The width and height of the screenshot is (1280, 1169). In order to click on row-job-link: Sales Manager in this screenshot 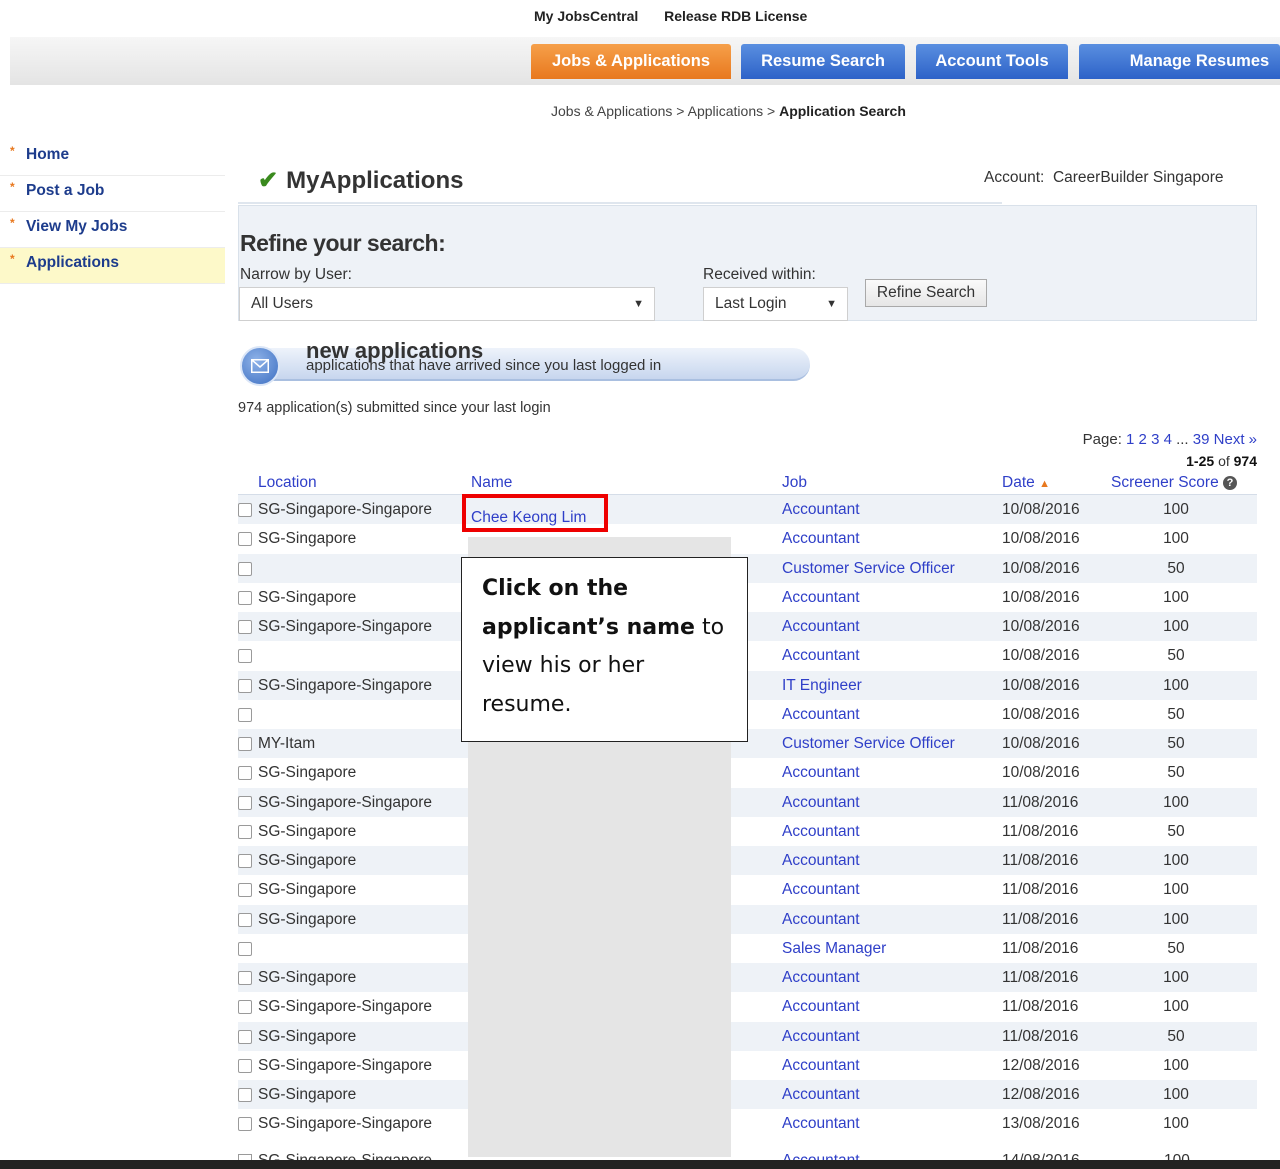, I will do `click(834, 949)`.